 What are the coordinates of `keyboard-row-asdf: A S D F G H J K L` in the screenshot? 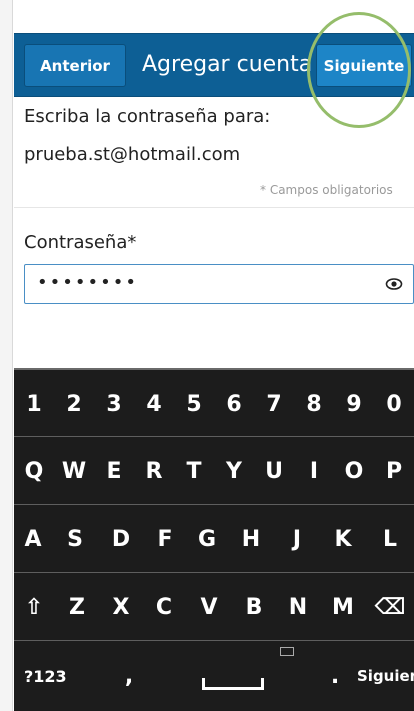 It's located at (214, 538).